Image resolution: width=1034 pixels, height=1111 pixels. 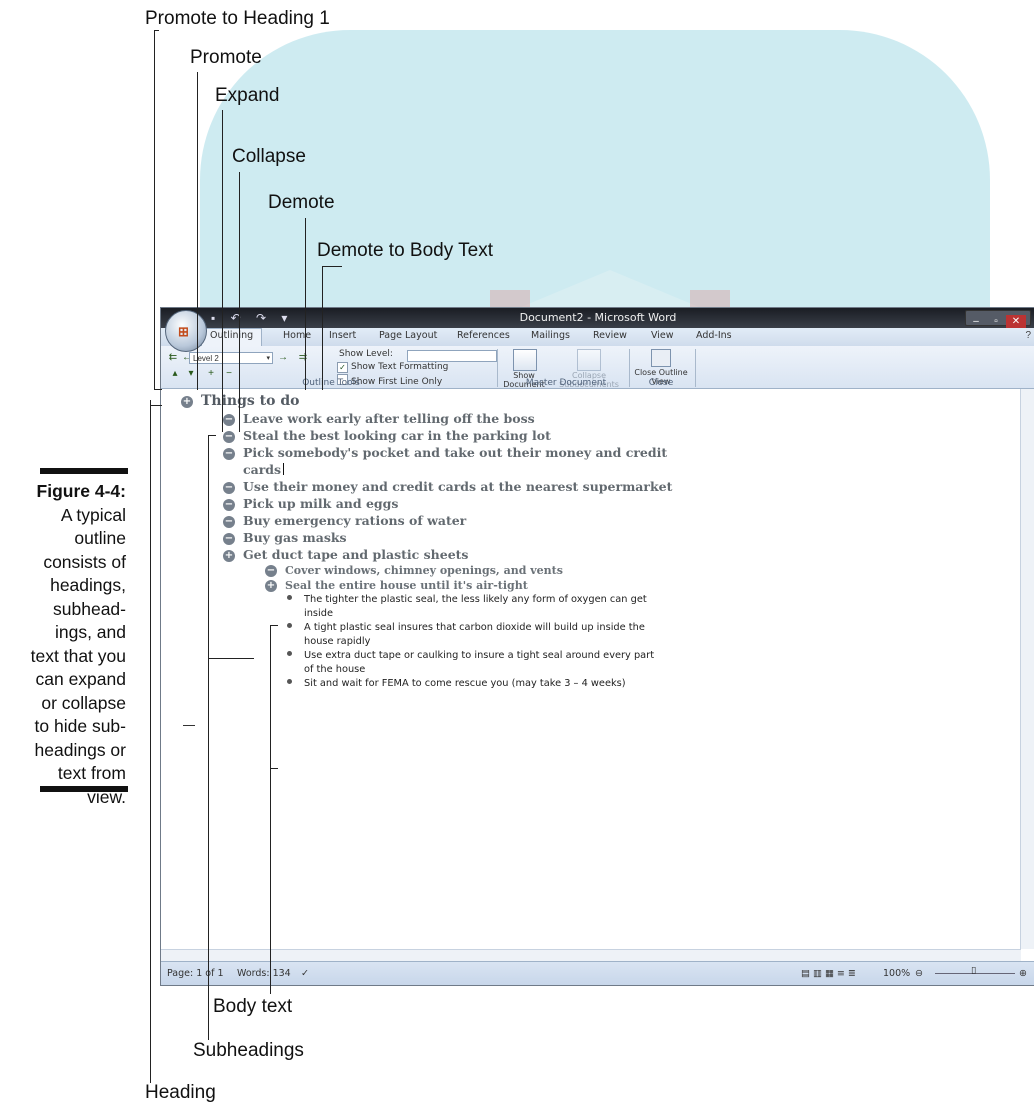 What do you see at coordinates (337, 641) in the screenshot?
I see `outline-body-text-continued: house rapidly` at bounding box center [337, 641].